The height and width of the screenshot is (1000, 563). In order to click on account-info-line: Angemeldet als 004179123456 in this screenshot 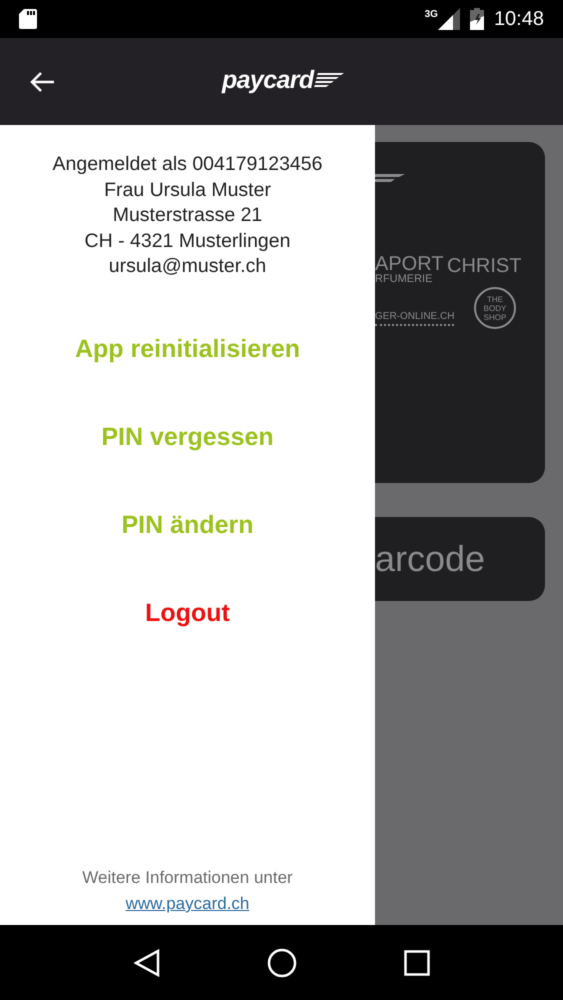, I will do `click(187, 164)`.